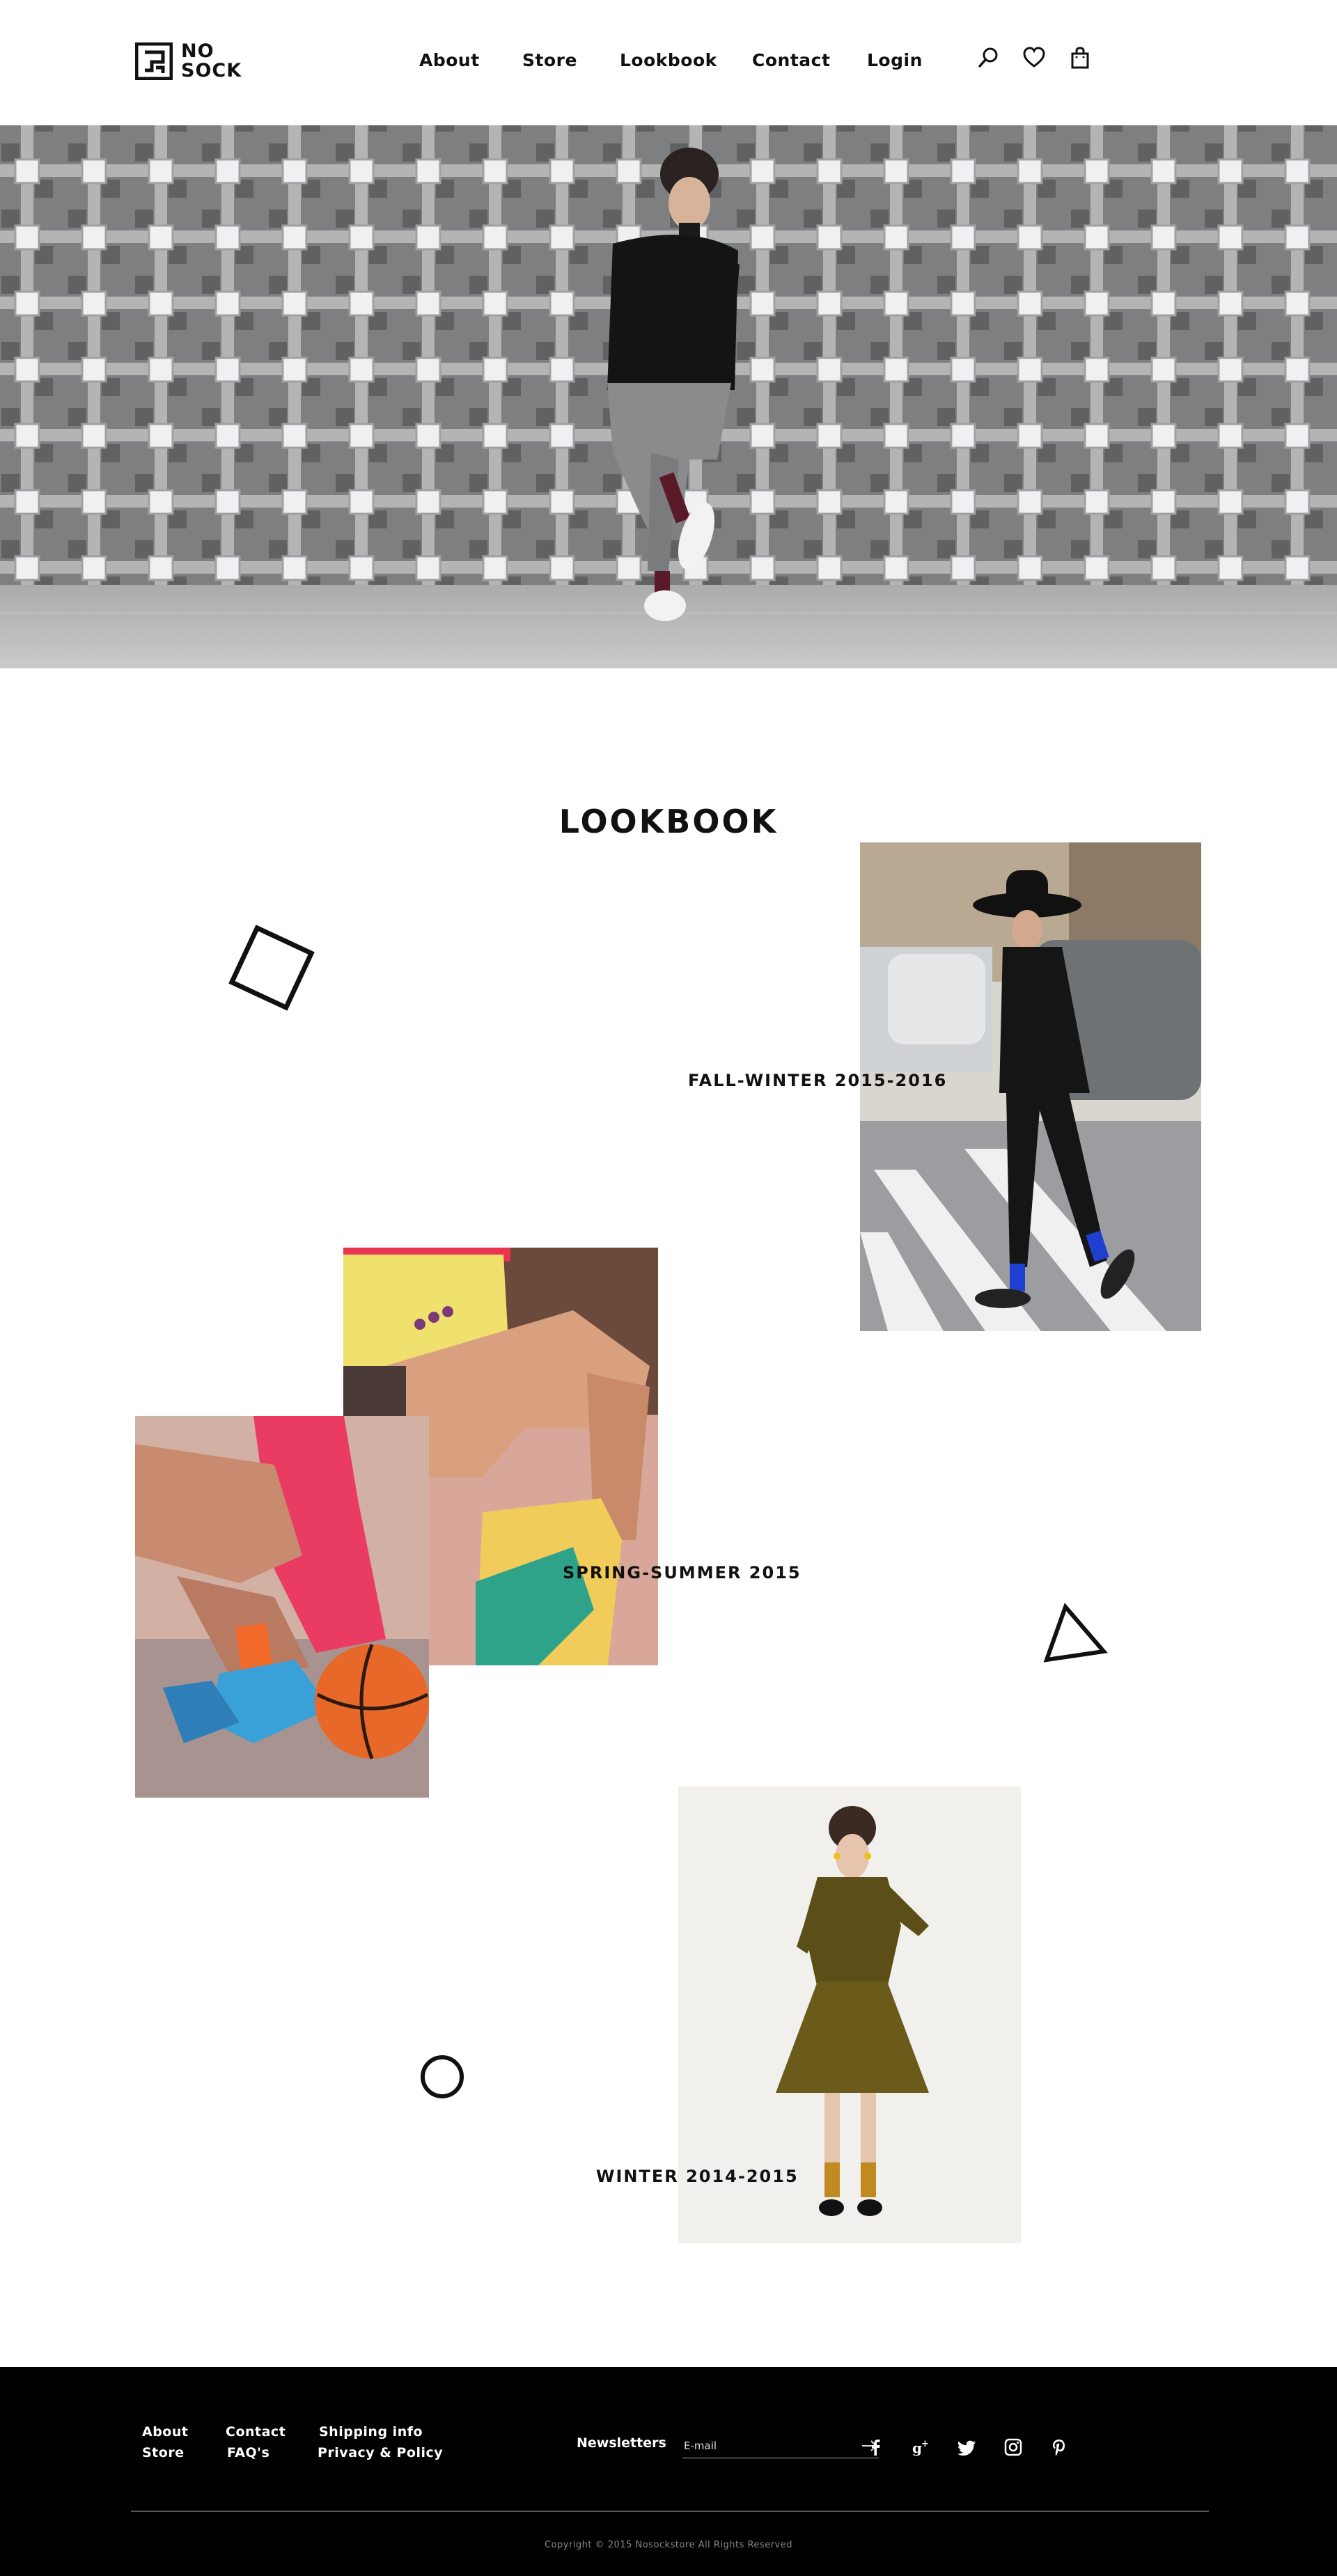  Describe the element at coordinates (271, 968) in the screenshot. I see `diamond-shape-icon` at that location.